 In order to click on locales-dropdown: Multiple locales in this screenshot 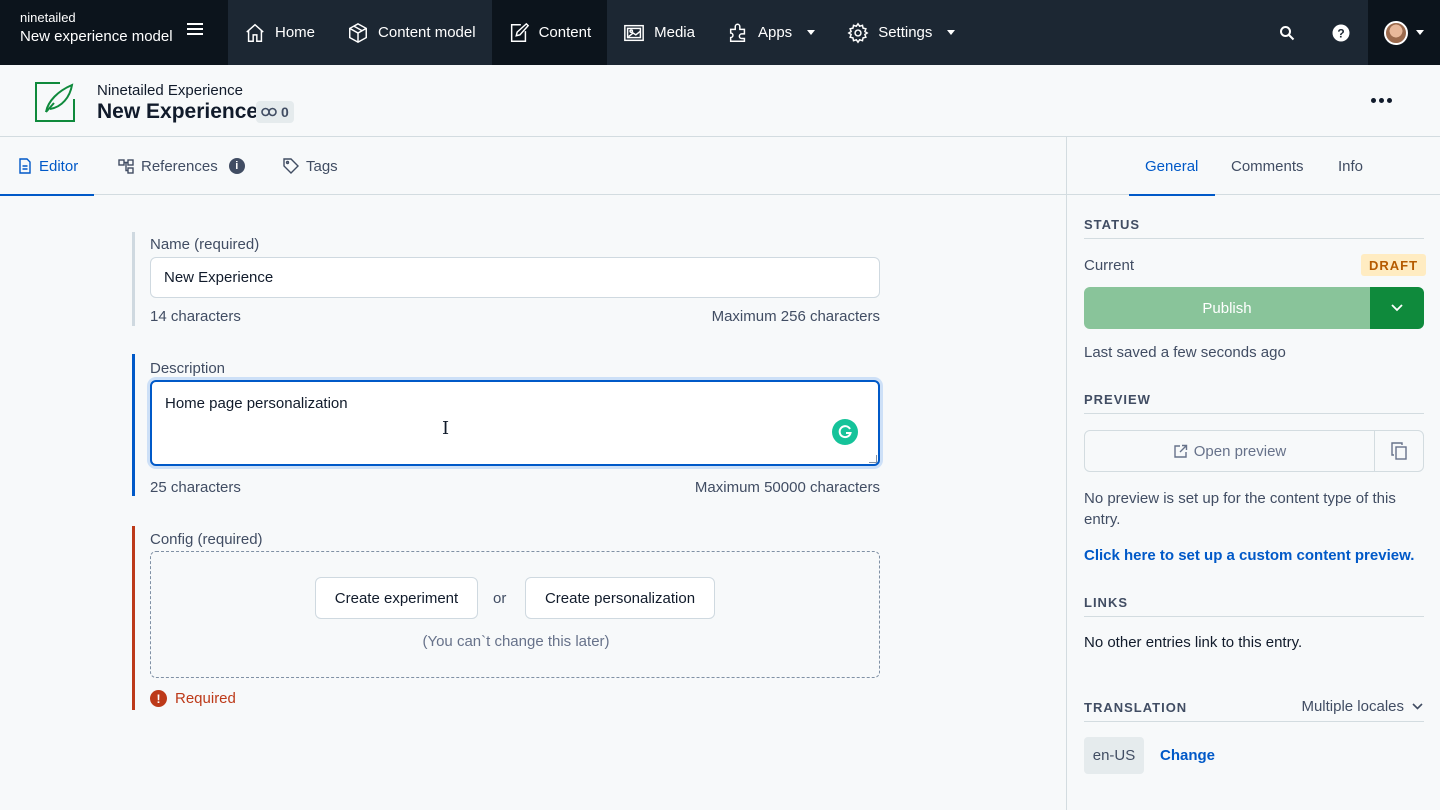, I will do `click(1362, 706)`.